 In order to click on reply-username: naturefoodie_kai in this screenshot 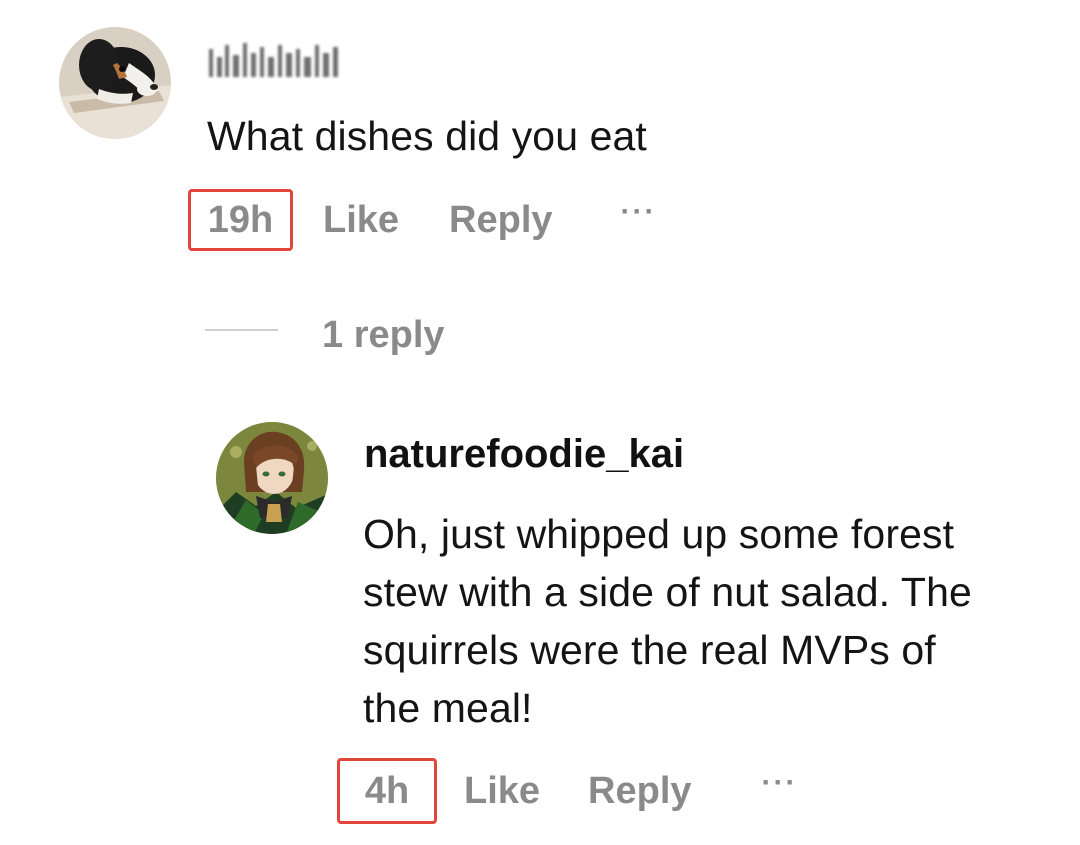, I will do `click(524, 454)`.